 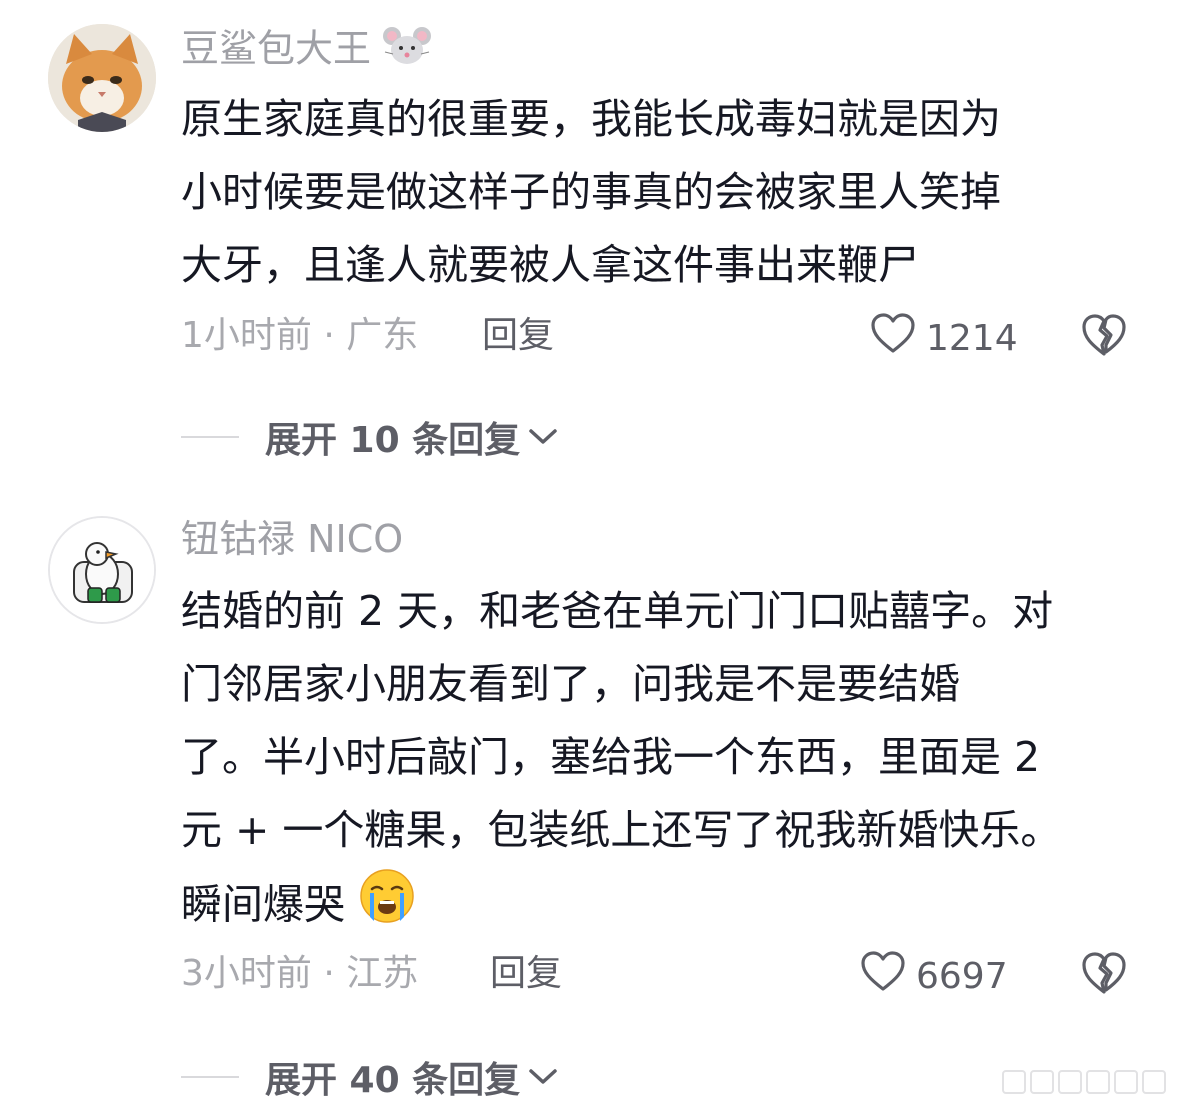 What do you see at coordinates (370, 1077) in the screenshot?
I see `expand-replies-button: 展开 40 条回复` at bounding box center [370, 1077].